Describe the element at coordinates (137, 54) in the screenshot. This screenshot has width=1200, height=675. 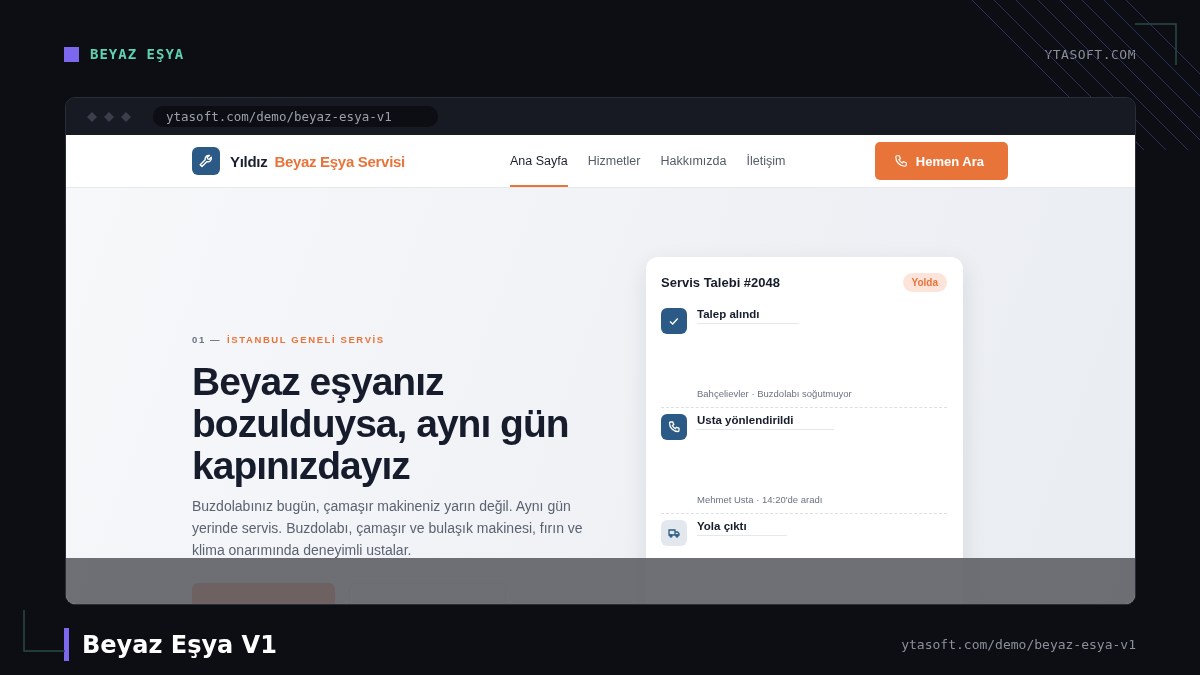
I see `category-label: BEYAZ EŞYA` at that location.